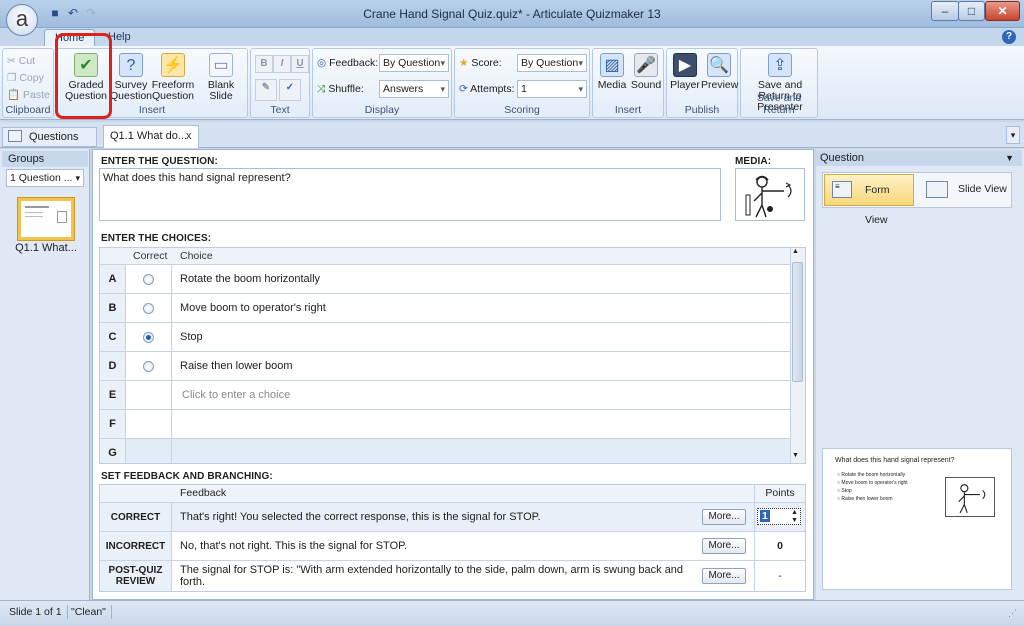  What do you see at coordinates (685, 65) in the screenshot?
I see `player-icon: ▶` at bounding box center [685, 65].